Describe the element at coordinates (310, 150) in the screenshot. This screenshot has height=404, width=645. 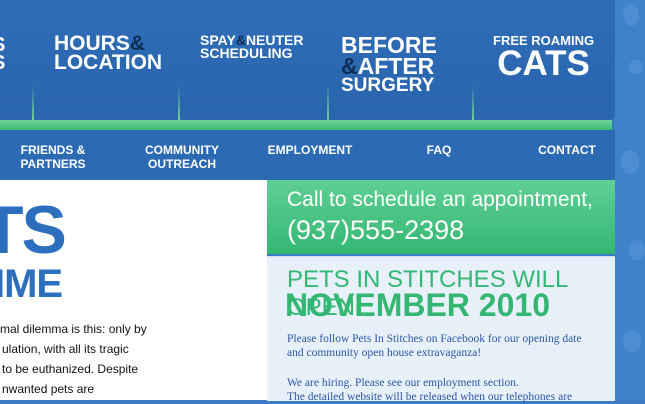
I see `subnav-employment: EMPLOYMENT` at that location.